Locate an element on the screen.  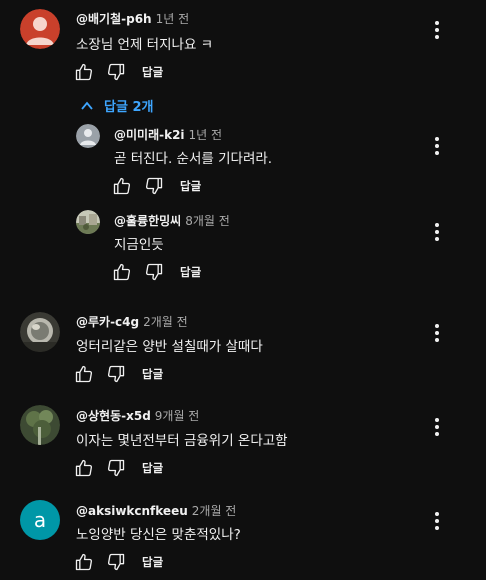
comment-header: @aksiwkcnfkeeu 2개월 전 is located at coordinates (156, 510).